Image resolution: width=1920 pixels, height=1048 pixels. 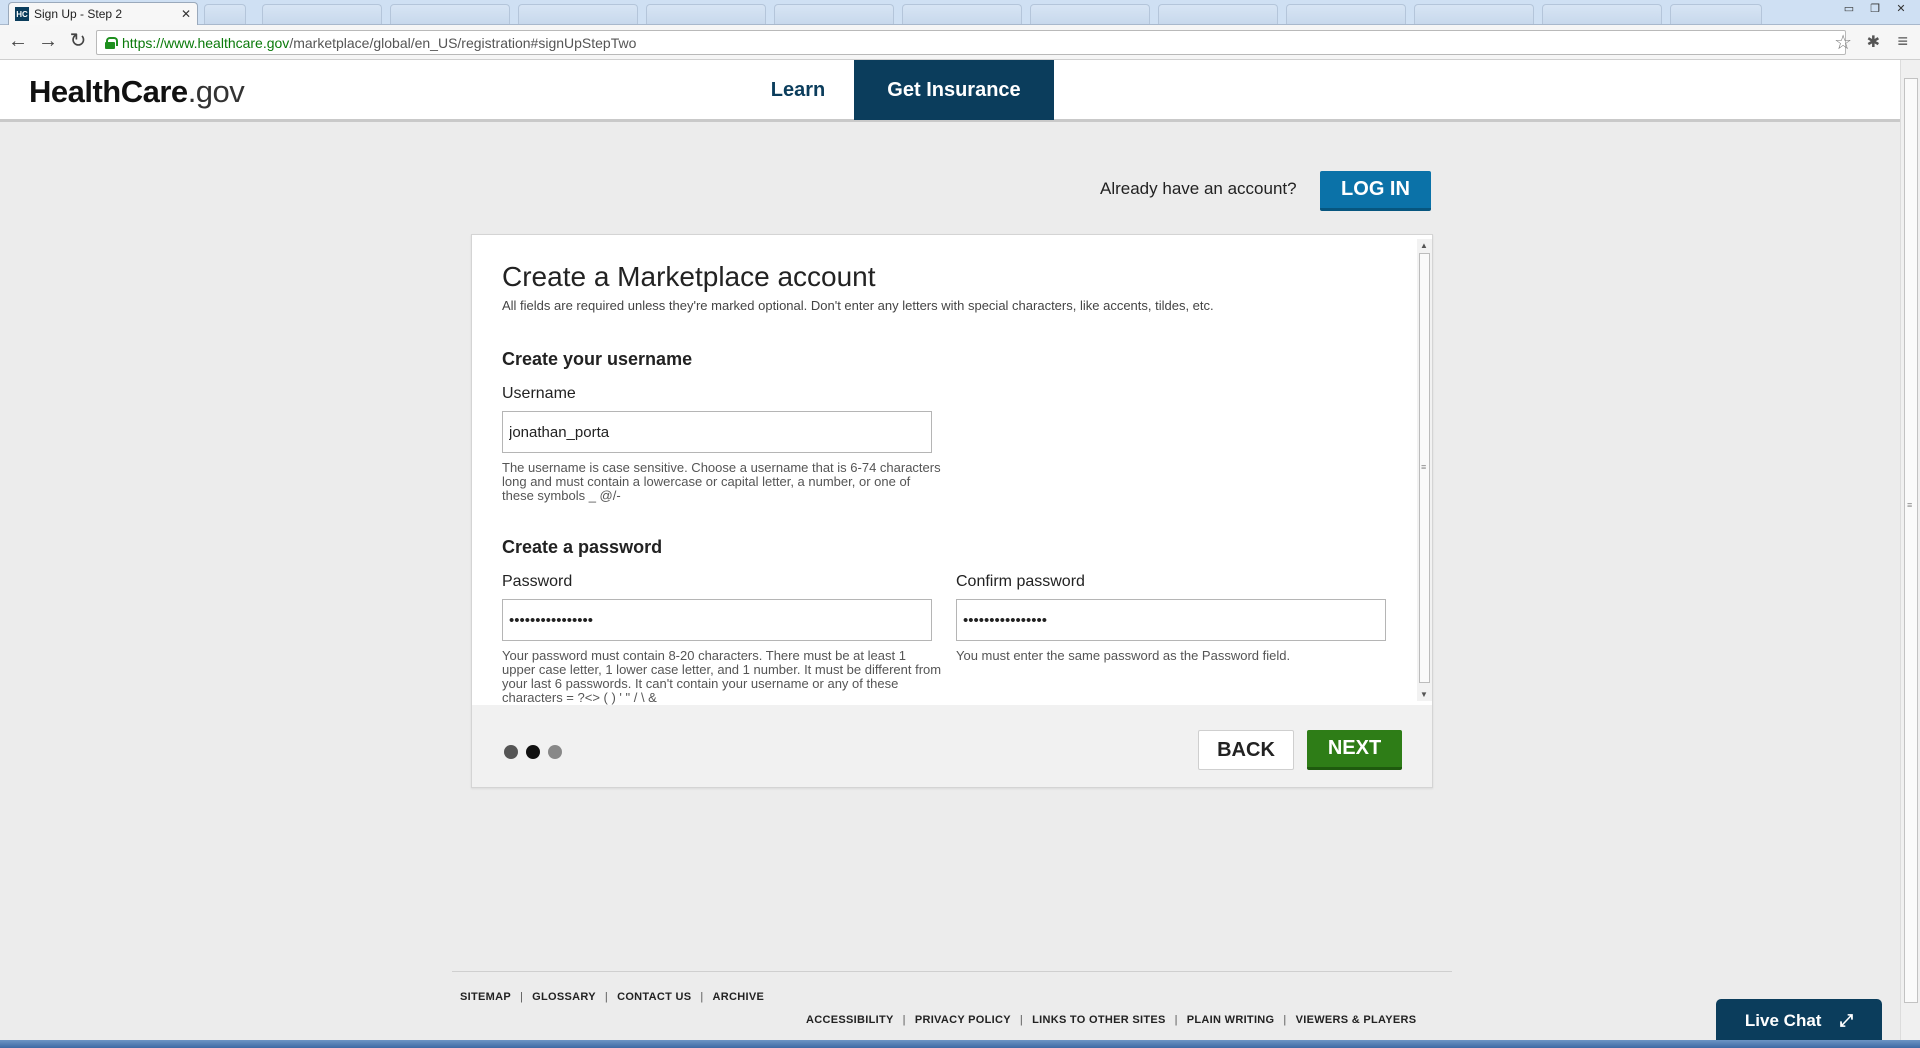 I want to click on password-label: Password, so click(x=537, y=581).